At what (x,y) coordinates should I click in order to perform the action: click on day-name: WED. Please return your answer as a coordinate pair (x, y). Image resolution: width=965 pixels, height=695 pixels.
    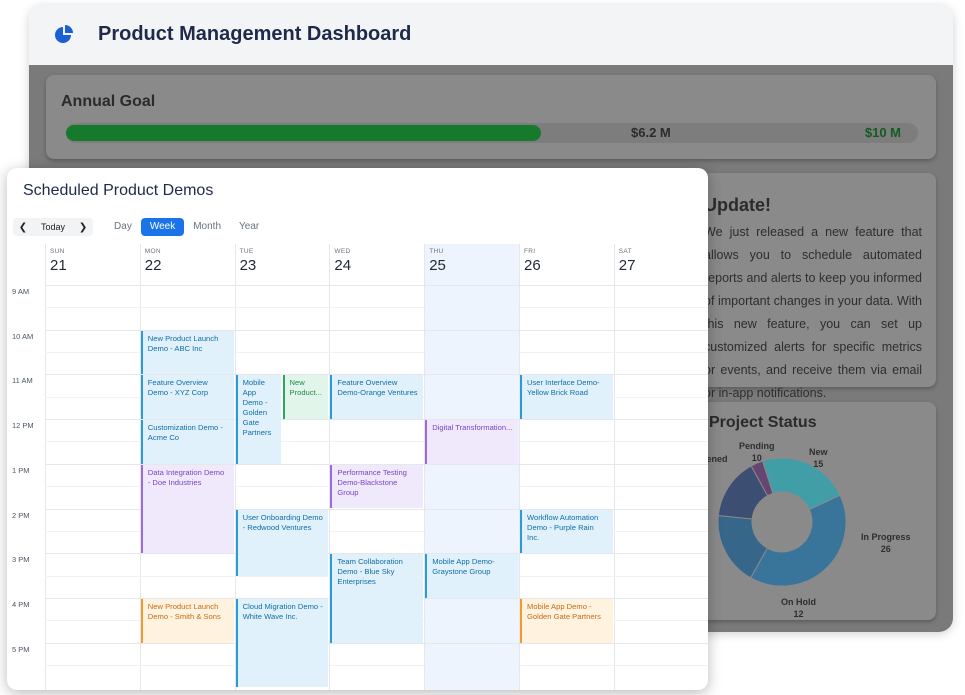
    Looking at the image, I should click on (342, 251).